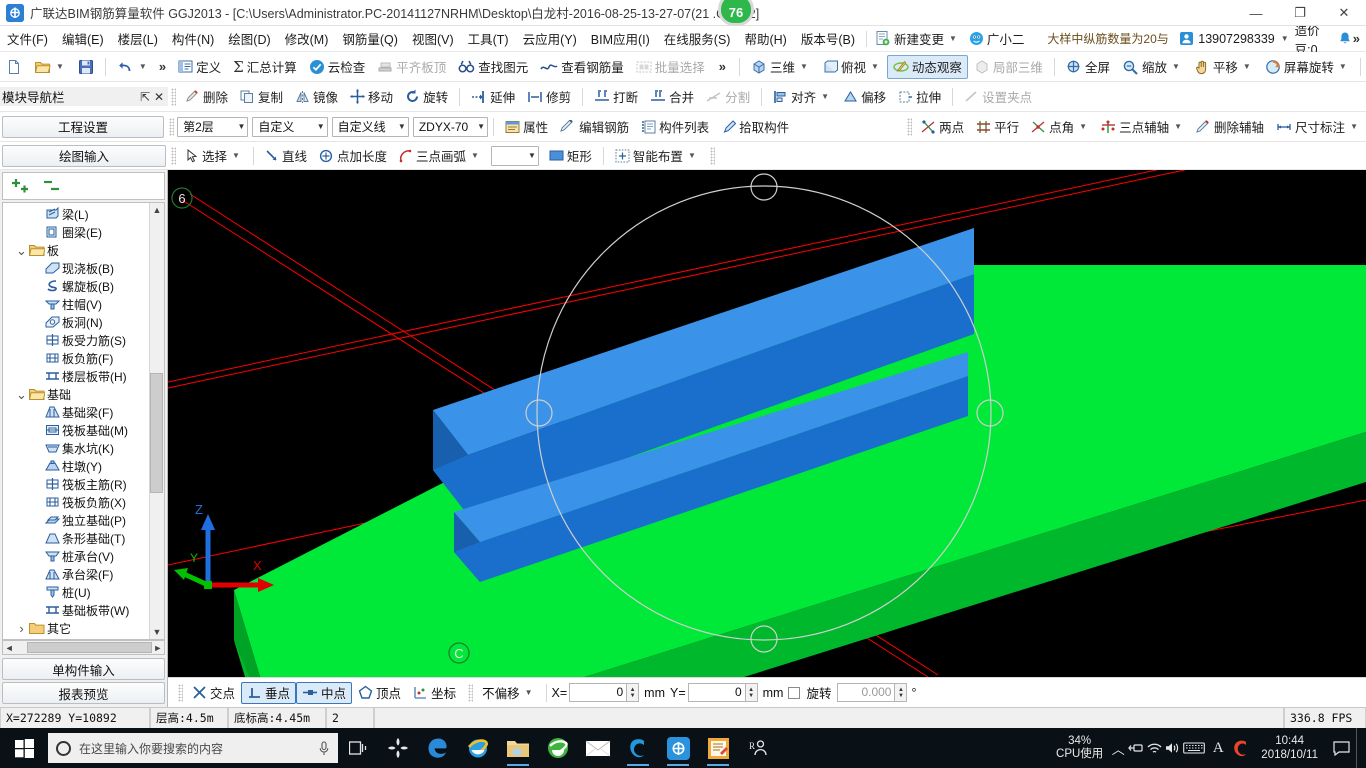  What do you see at coordinates (76, 520) in the screenshot?
I see `tree-item: 独立基础(P)` at bounding box center [76, 520].